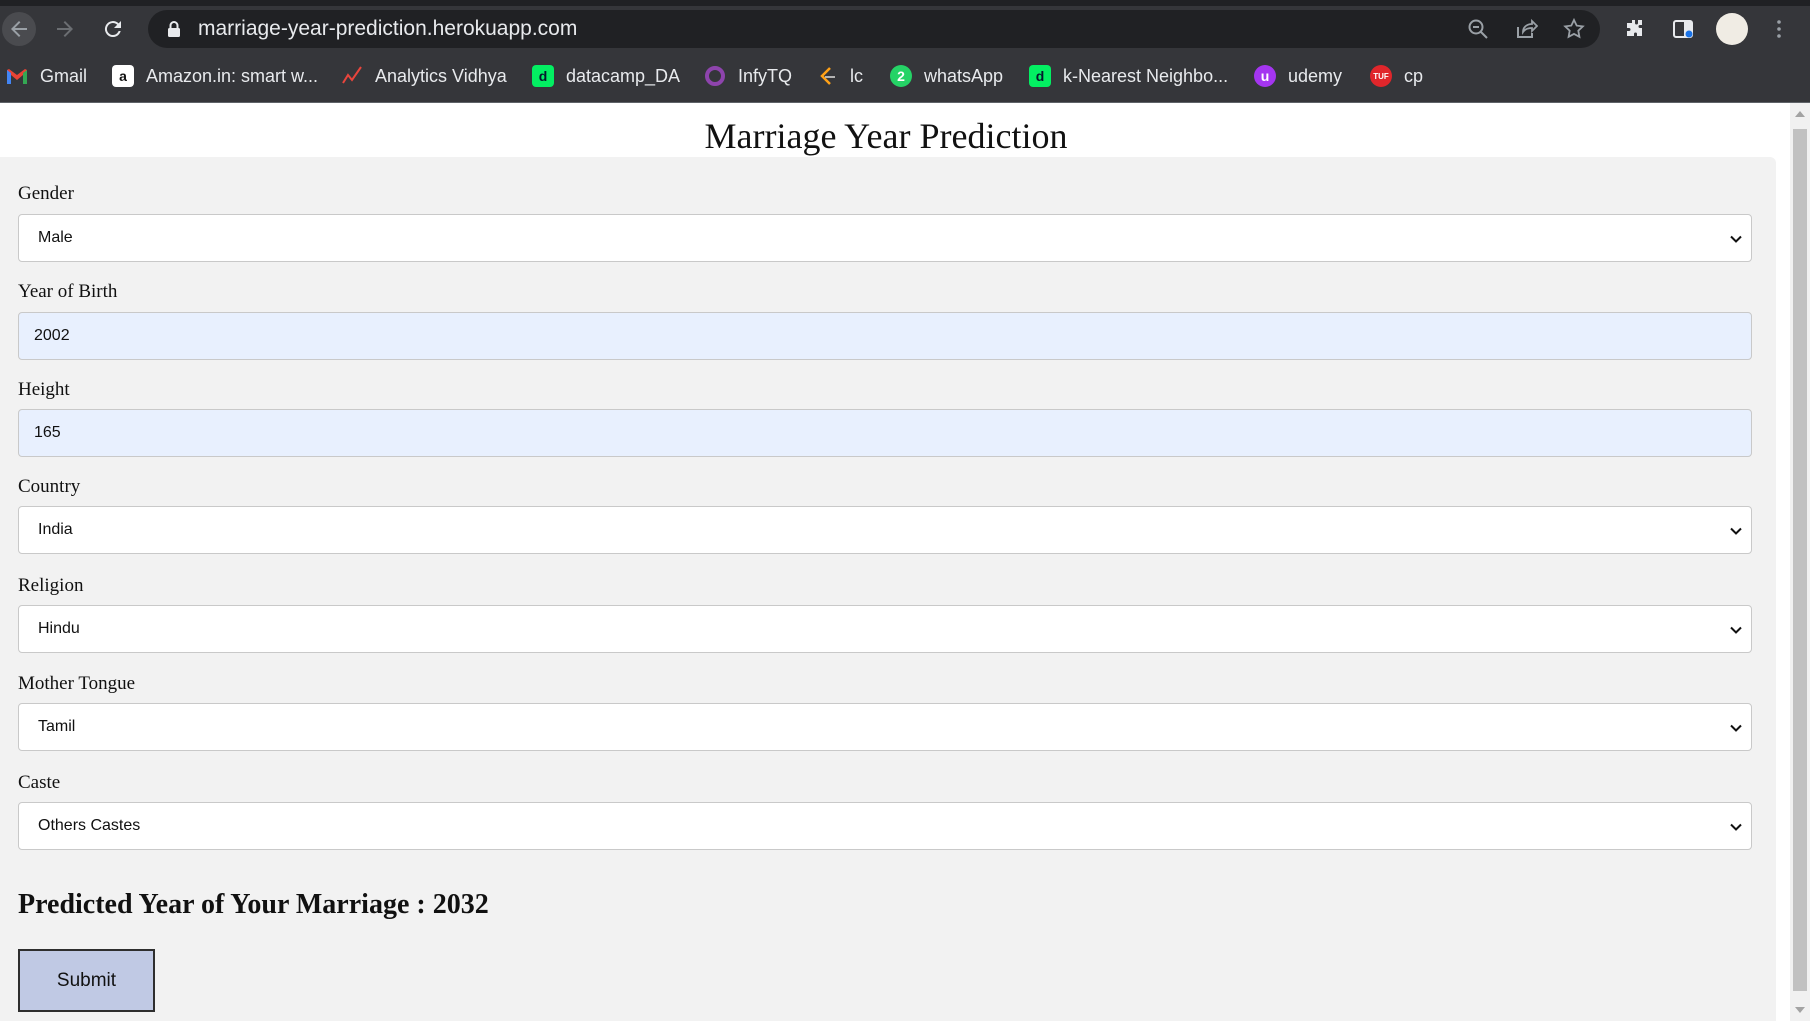 Image resolution: width=1810 pixels, height=1021 pixels. What do you see at coordinates (1298, 76) in the screenshot?
I see `bookmark-udemy: u udemy` at bounding box center [1298, 76].